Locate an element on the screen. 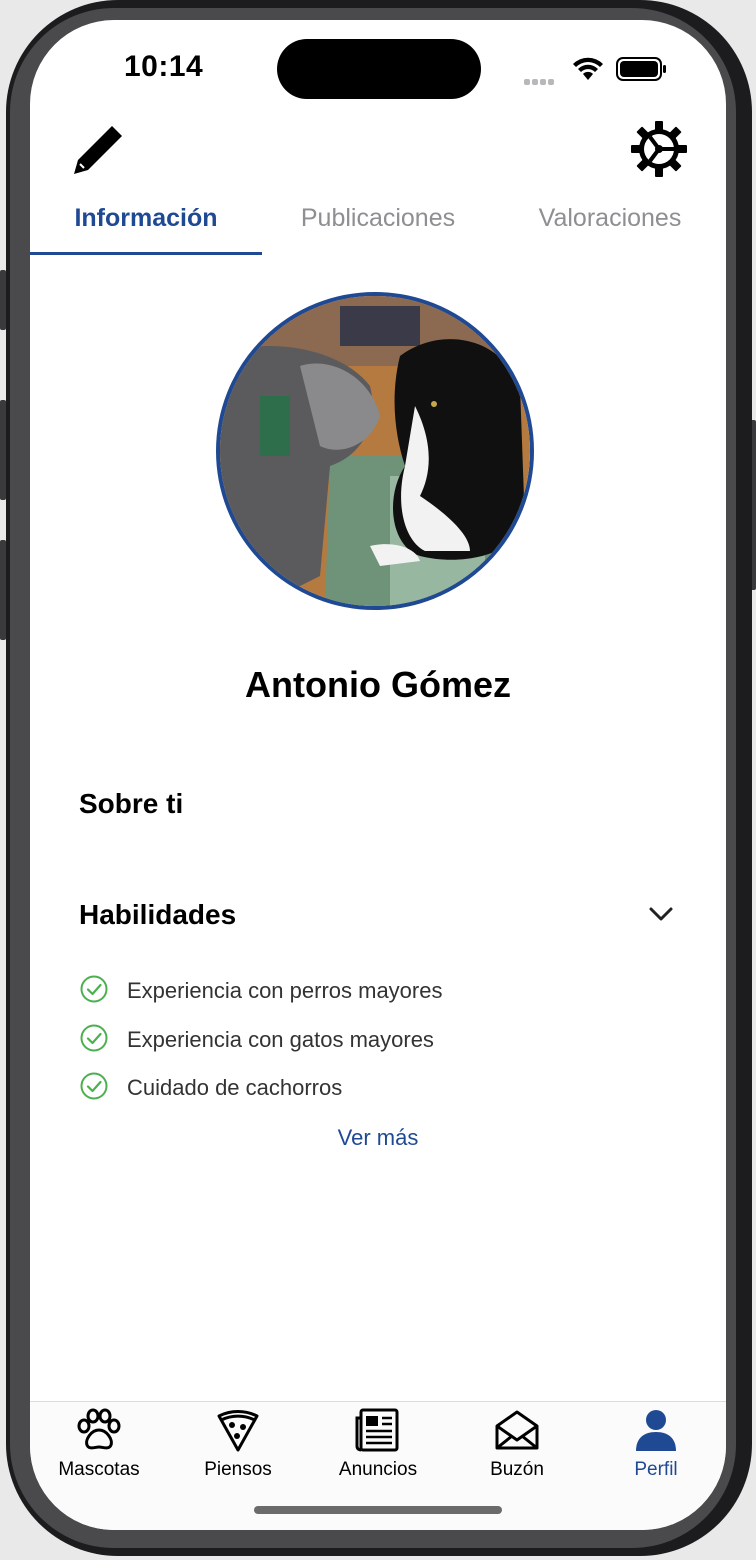  tab-valoraciones: Valoraciones is located at coordinates (610, 223).